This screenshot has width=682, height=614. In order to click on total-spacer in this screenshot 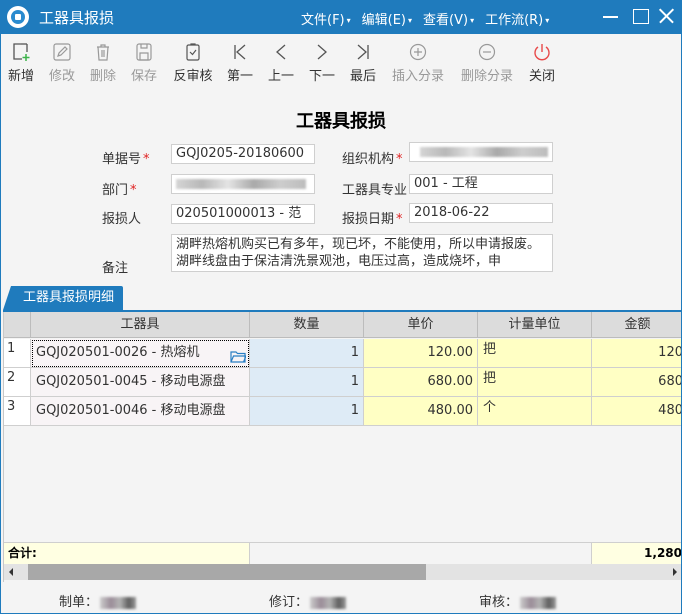, I will do `click(421, 553)`.